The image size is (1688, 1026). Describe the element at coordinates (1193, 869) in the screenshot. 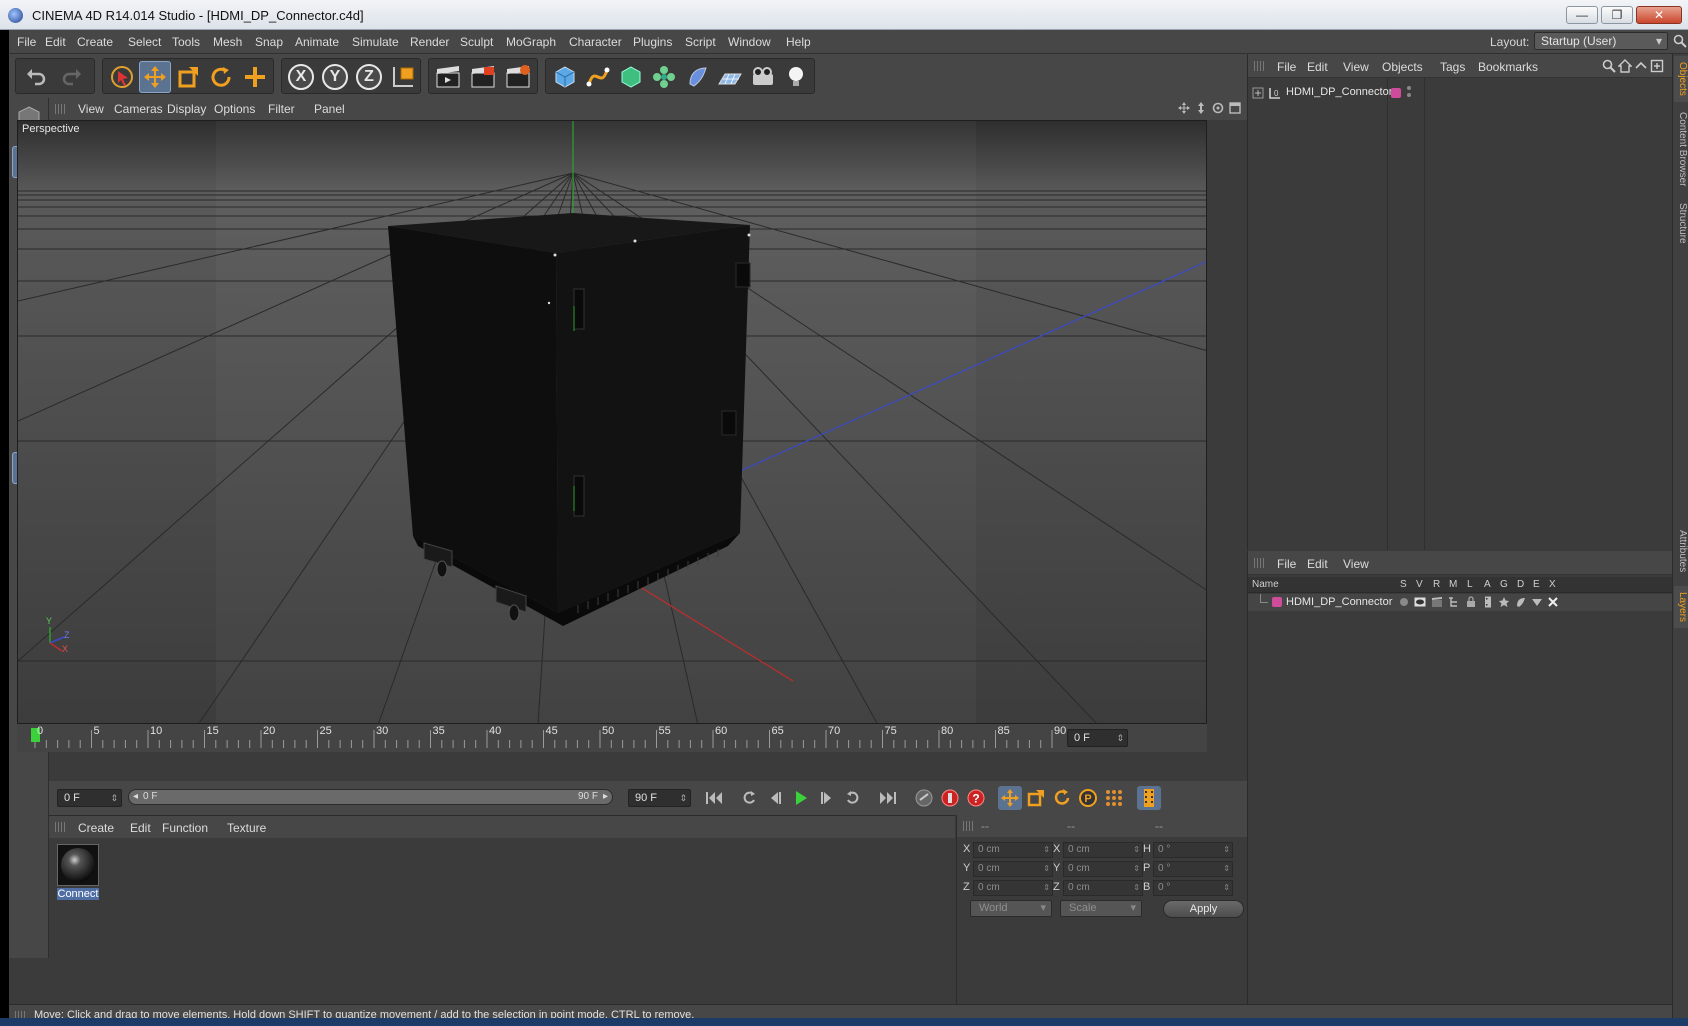

I see `rot-p-field: 0 °` at that location.